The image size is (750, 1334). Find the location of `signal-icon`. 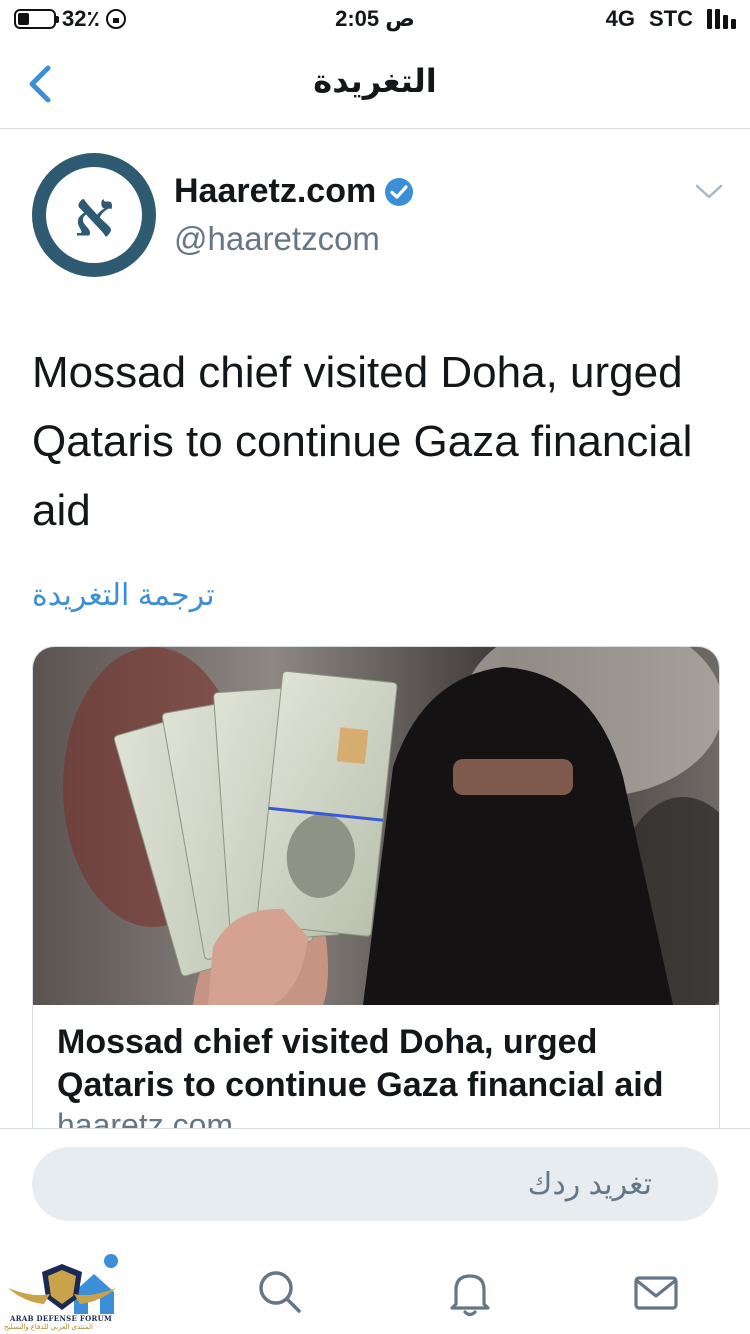

signal-icon is located at coordinates (721, 19).